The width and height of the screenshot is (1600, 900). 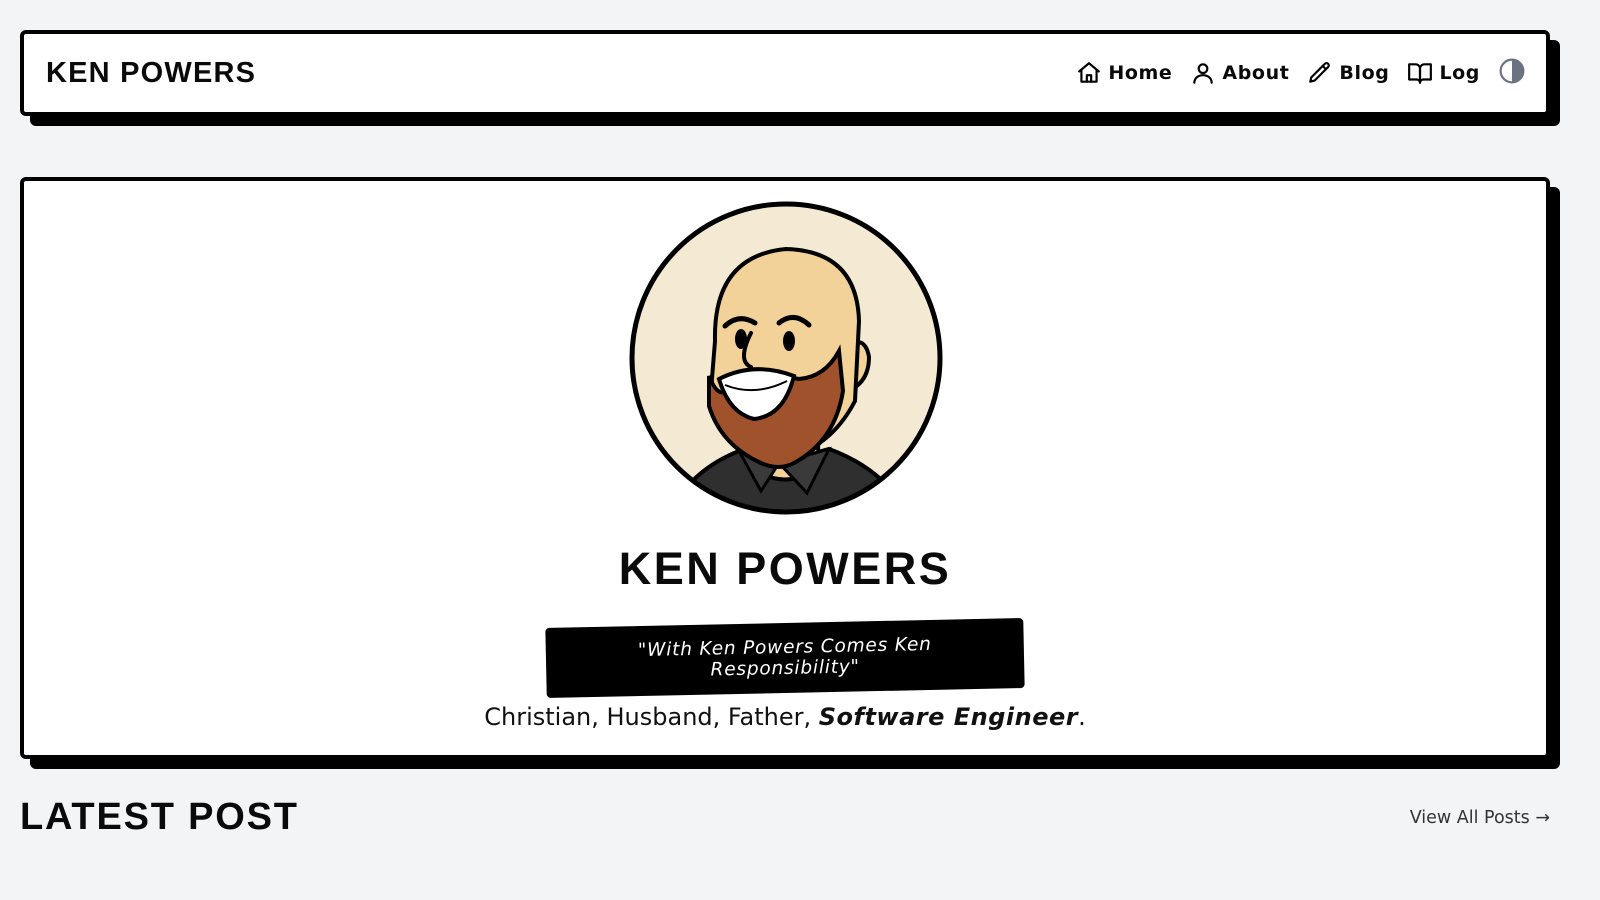 I want to click on nav-home: Home, so click(x=1124, y=73).